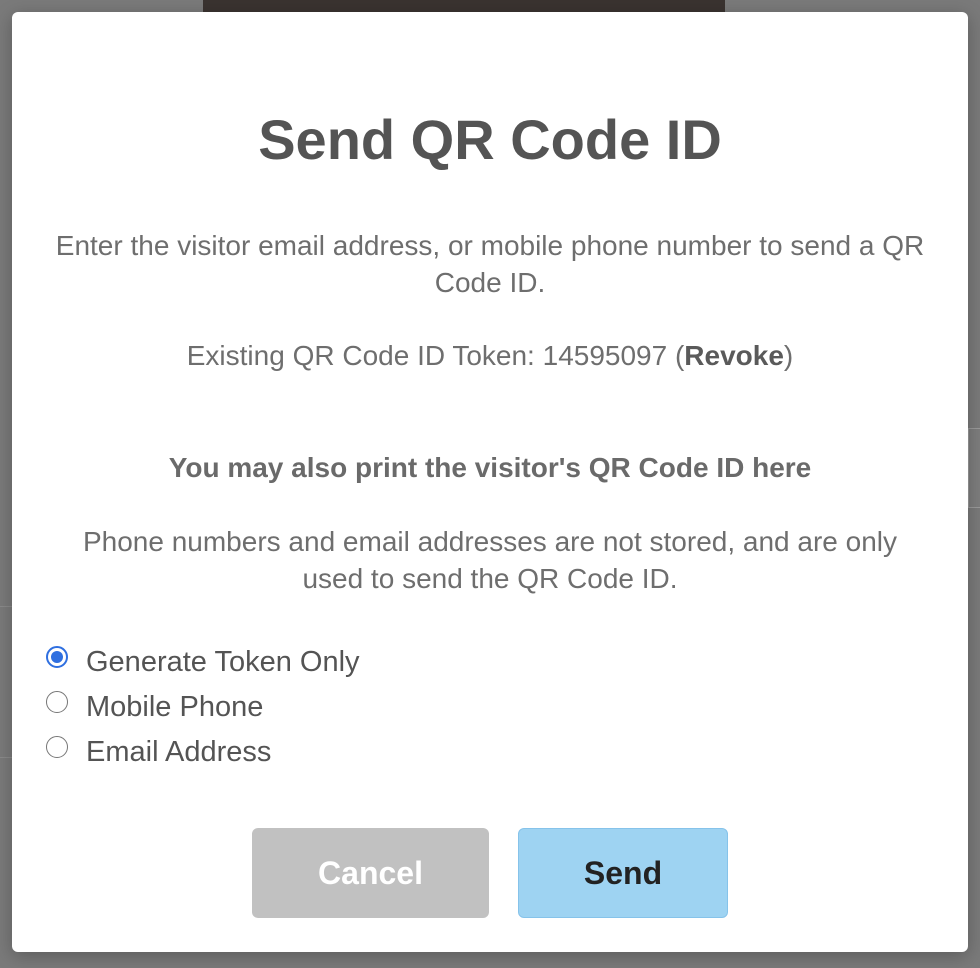  What do you see at coordinates (370, 873) in the screenshot?
I see `cancel-button: Cancel` at bounding box center [370, 873].